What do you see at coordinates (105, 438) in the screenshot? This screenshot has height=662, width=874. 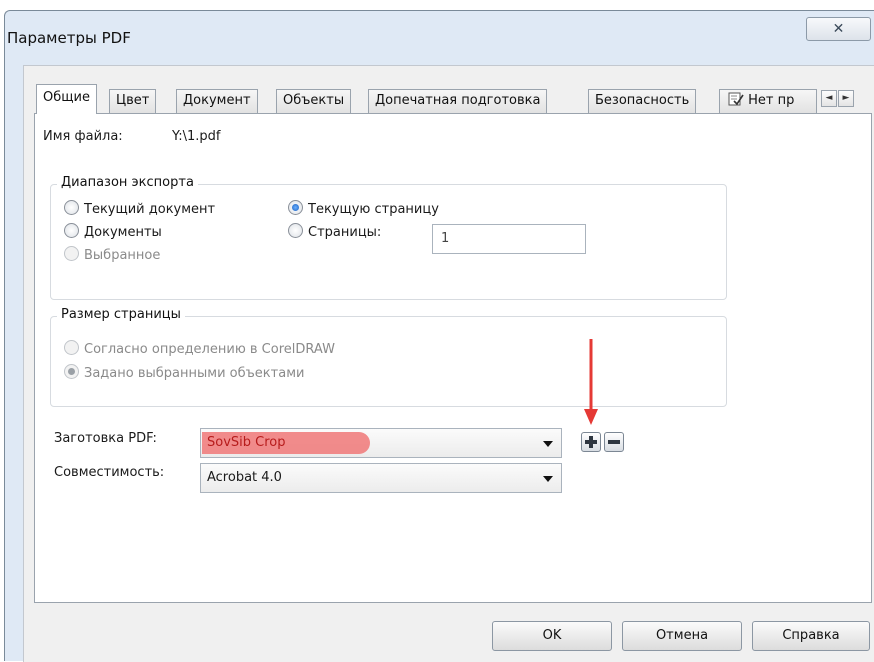 I see `pdf-preset-label: Заготовка PDF:` at bounding box center [105, 438].